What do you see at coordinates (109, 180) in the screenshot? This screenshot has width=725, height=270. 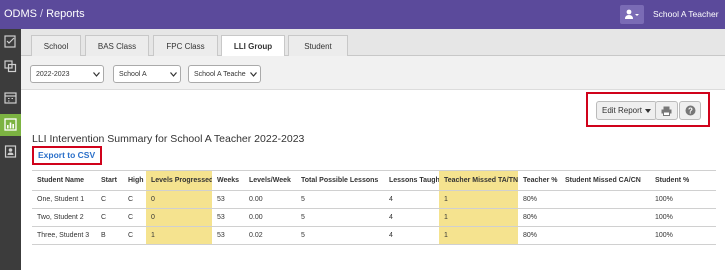 I see `column-header: Start` at bounding box center [109, 180].